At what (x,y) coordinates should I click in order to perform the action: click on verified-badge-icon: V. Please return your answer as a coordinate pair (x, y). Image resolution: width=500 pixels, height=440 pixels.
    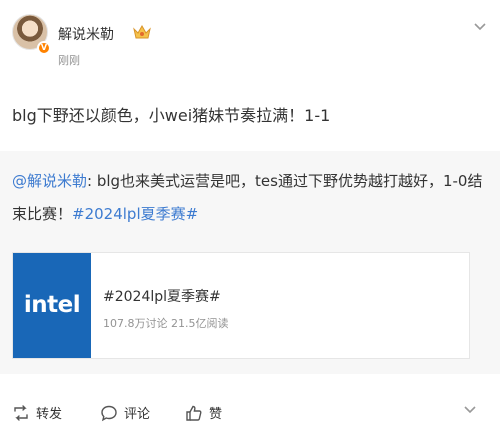
    Looking at the image, I should click on (44, 48).